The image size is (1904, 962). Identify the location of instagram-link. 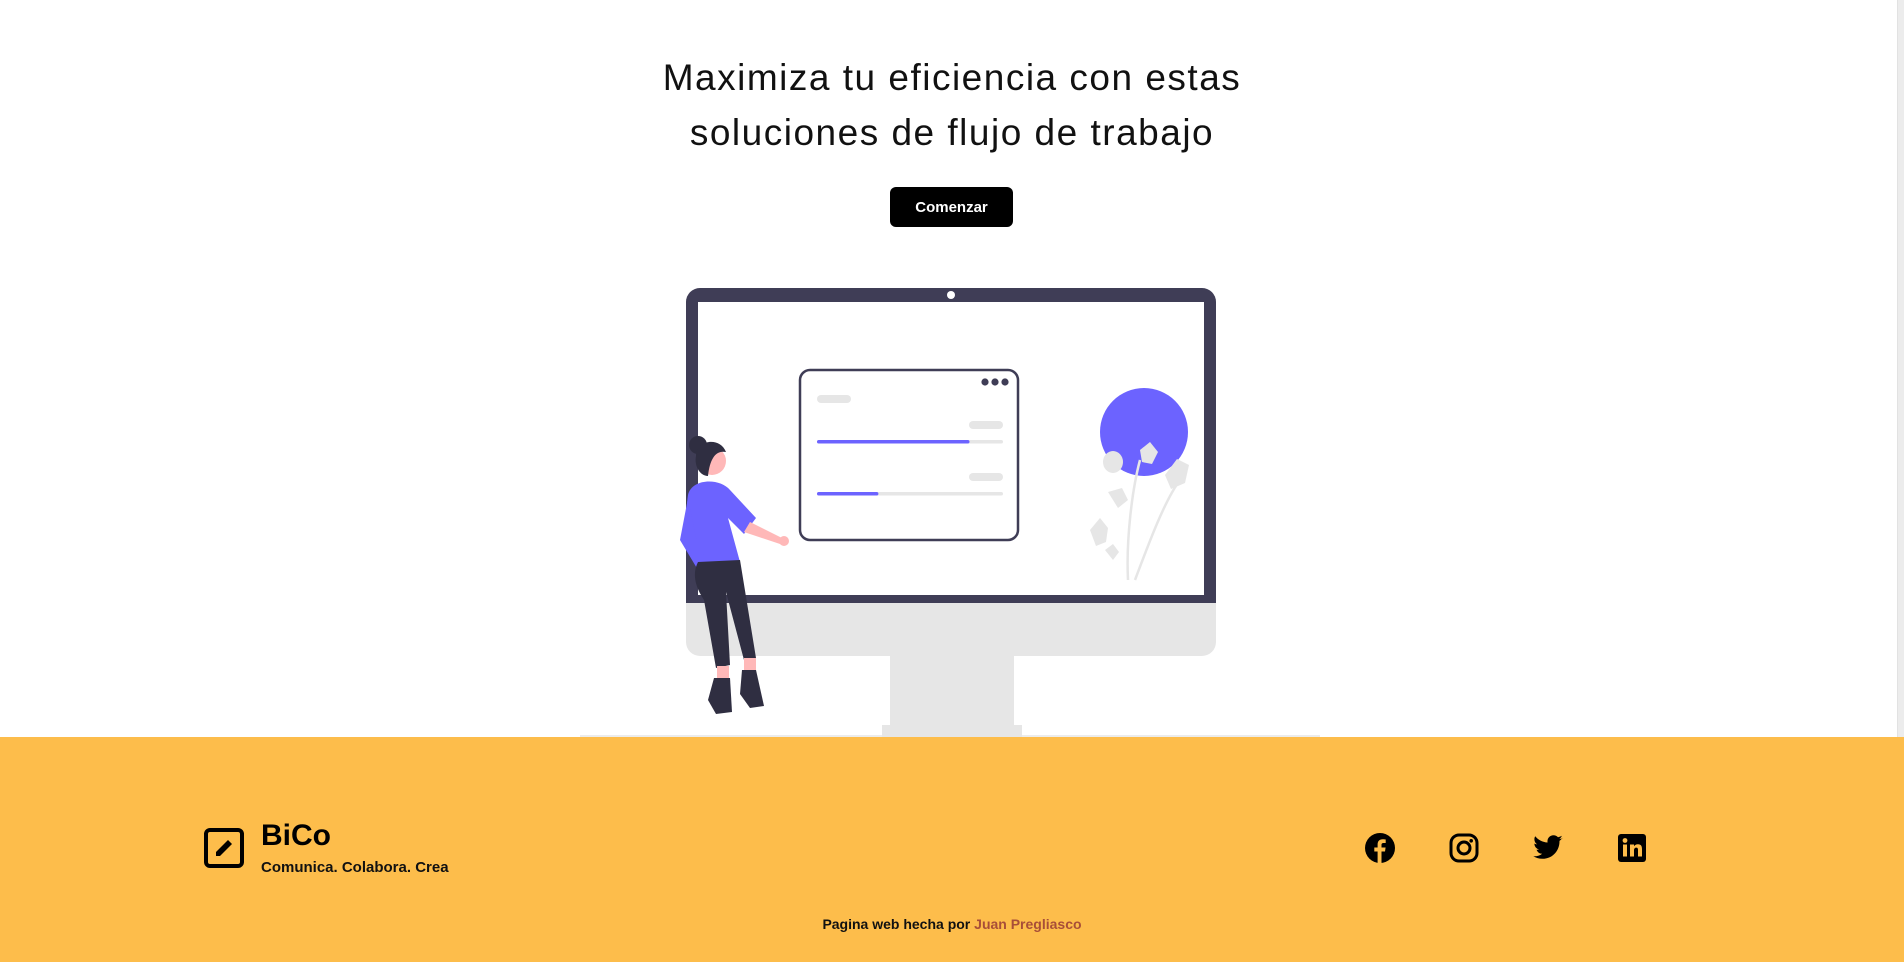
(1464, 848).